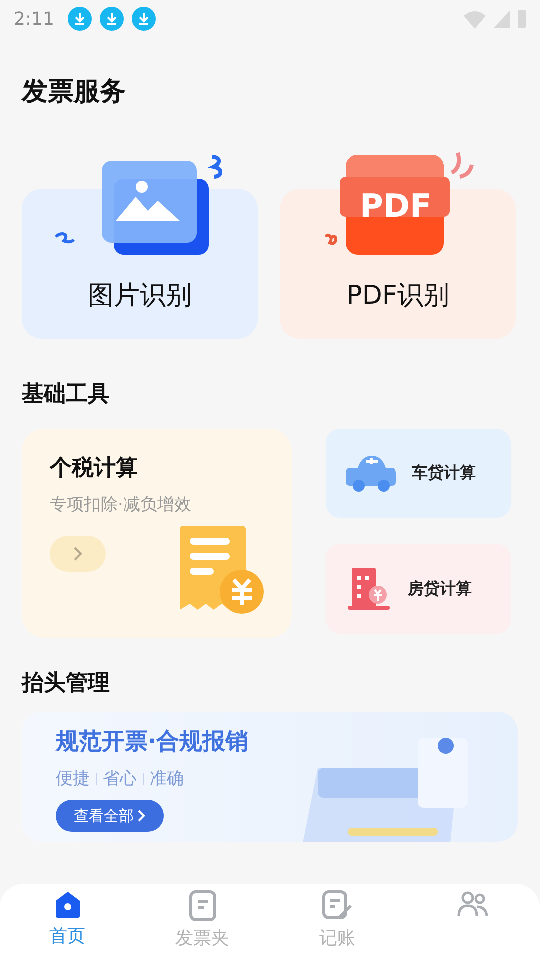  What do you see at coordinates (203, 906) in the screenshot?
I see `document-icon` at bounding box center [203, 906].